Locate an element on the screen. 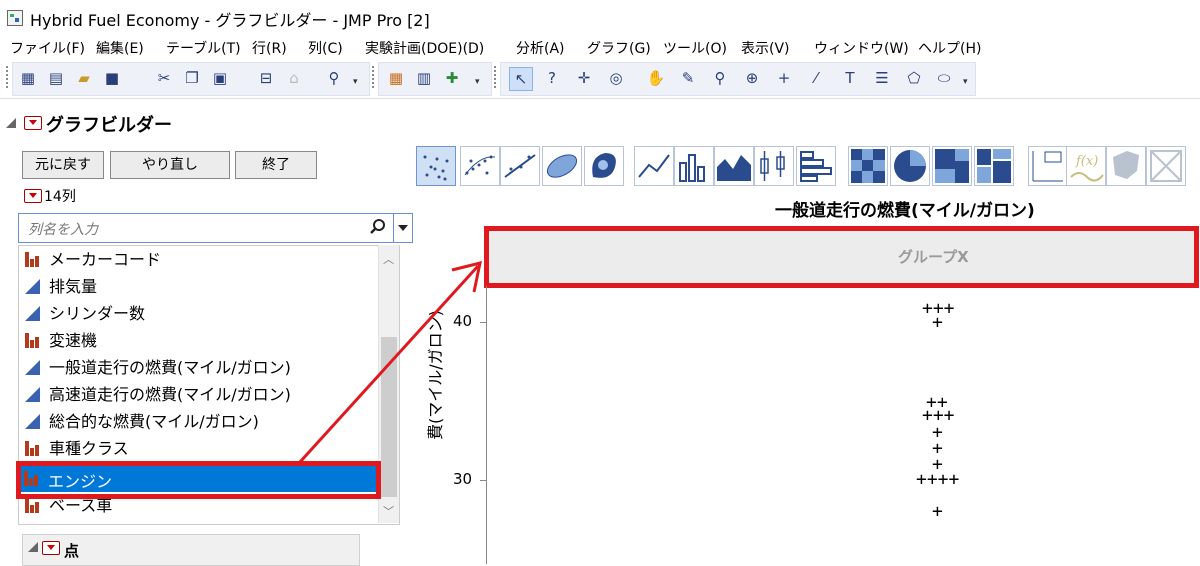 The width and height of the screenshot is (1200, 566). menu-analyze: 分析(A) is located at coordinates (540, 48).